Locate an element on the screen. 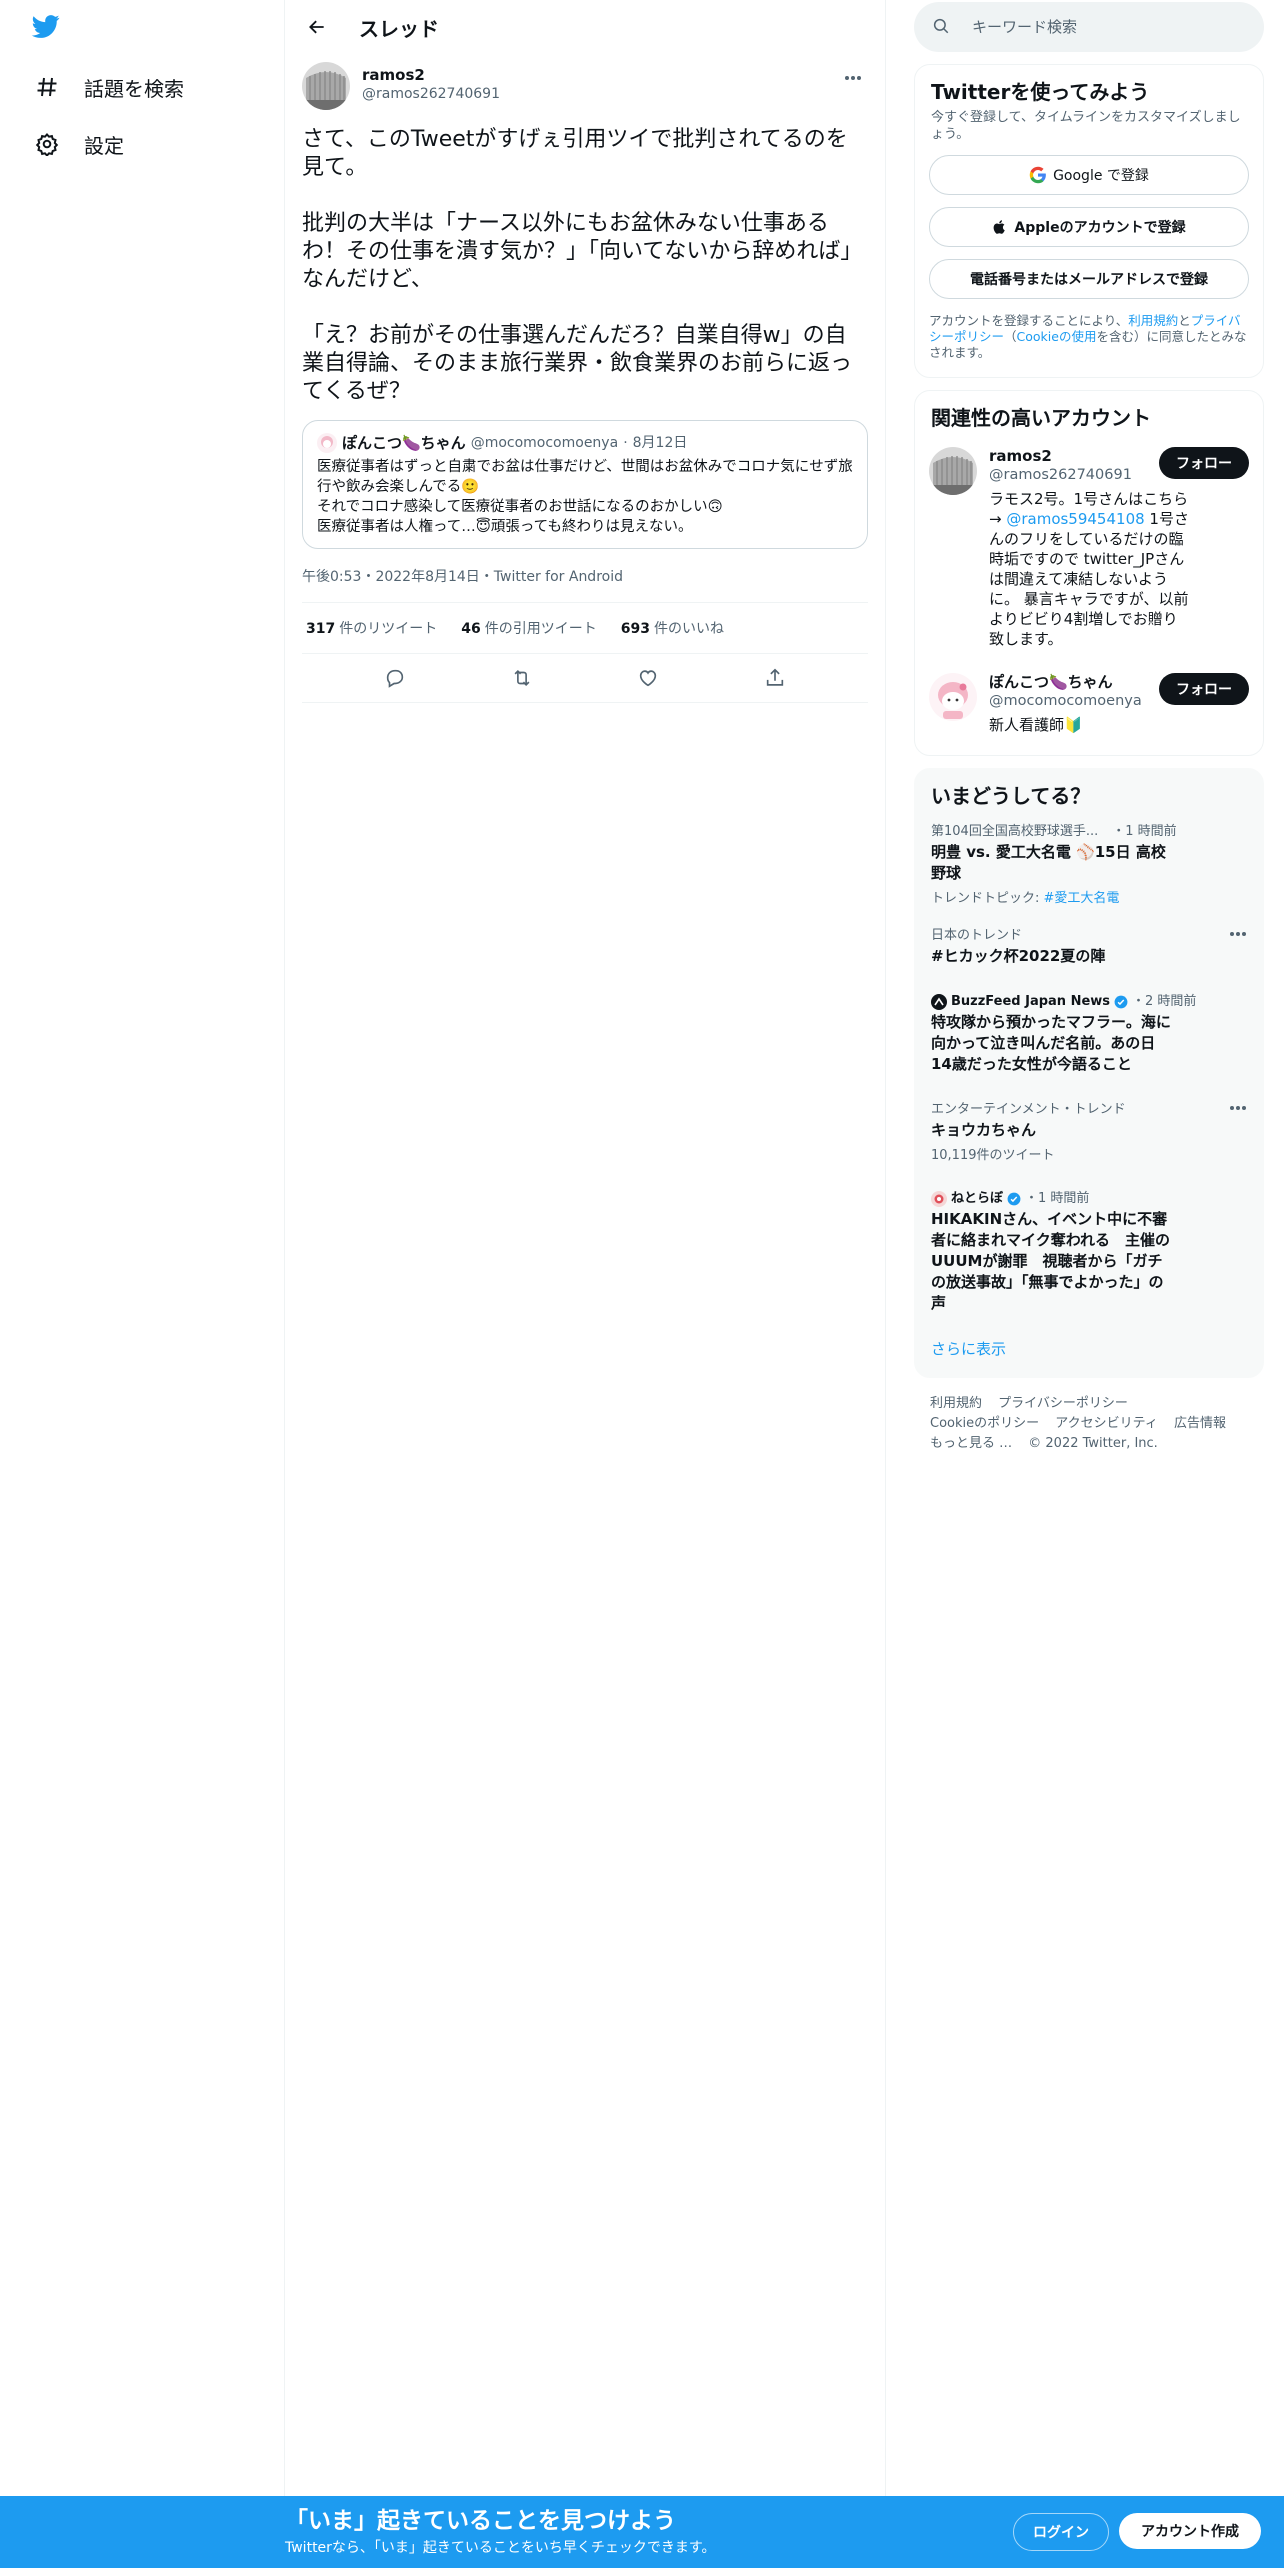  trends-title: いまどうしてる？ is located at coordinates (1011, 796).